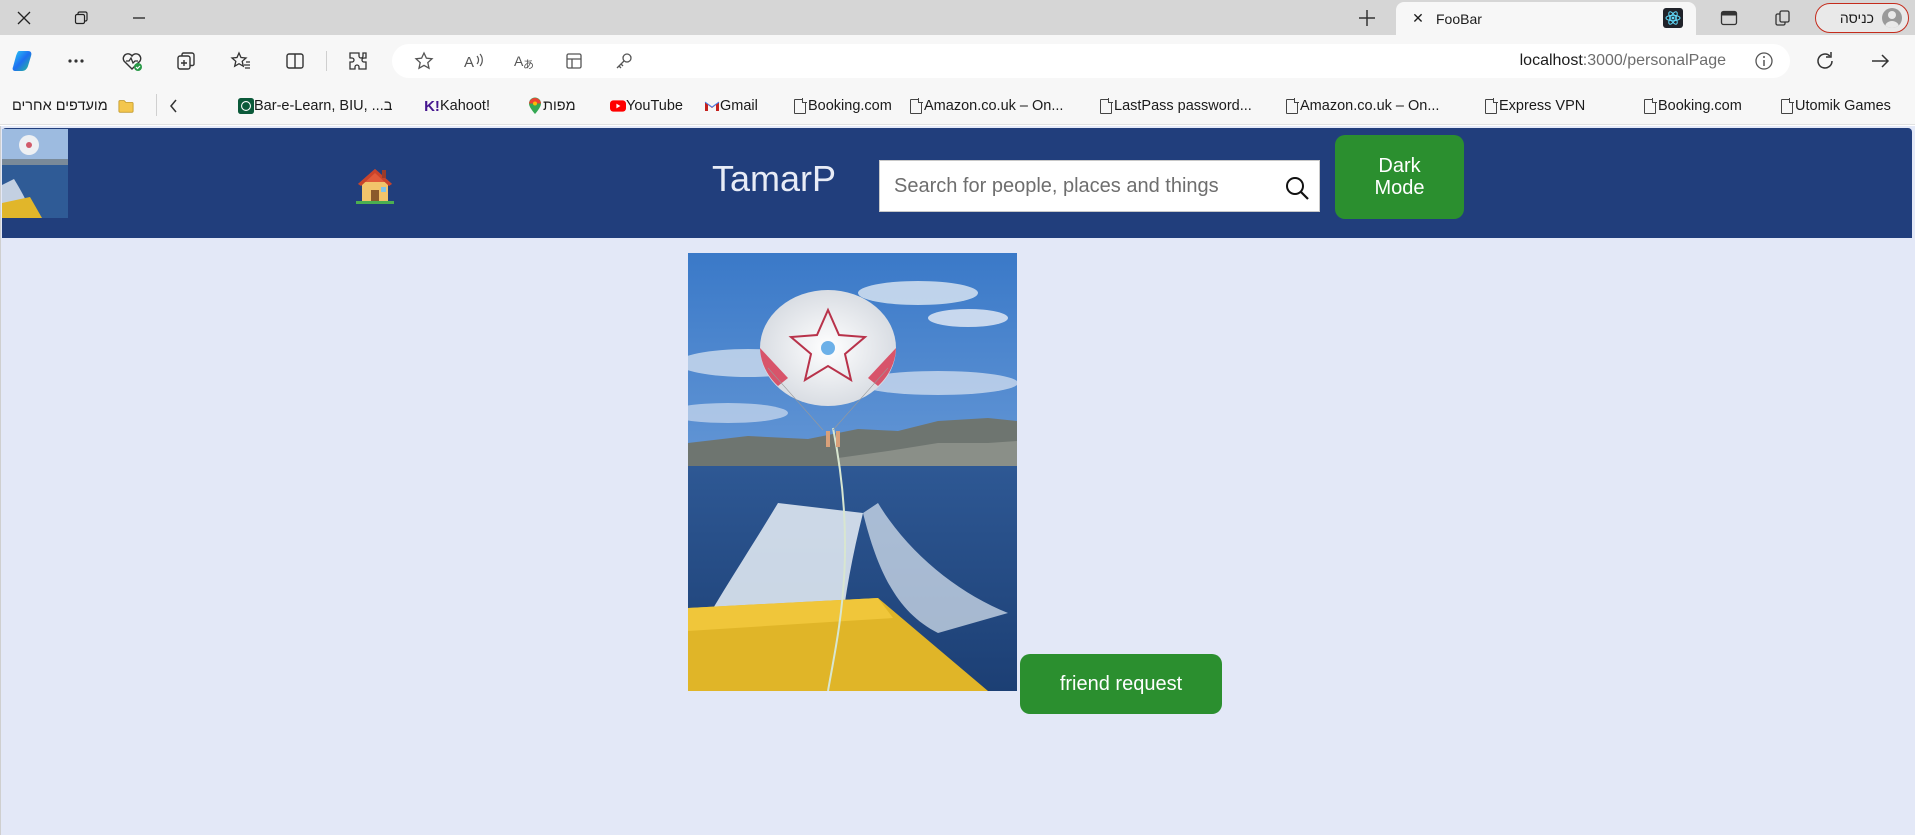 This screenshot has width=1915, height=835. I want to click on profile-button: כניסה, so click(1862, 18).